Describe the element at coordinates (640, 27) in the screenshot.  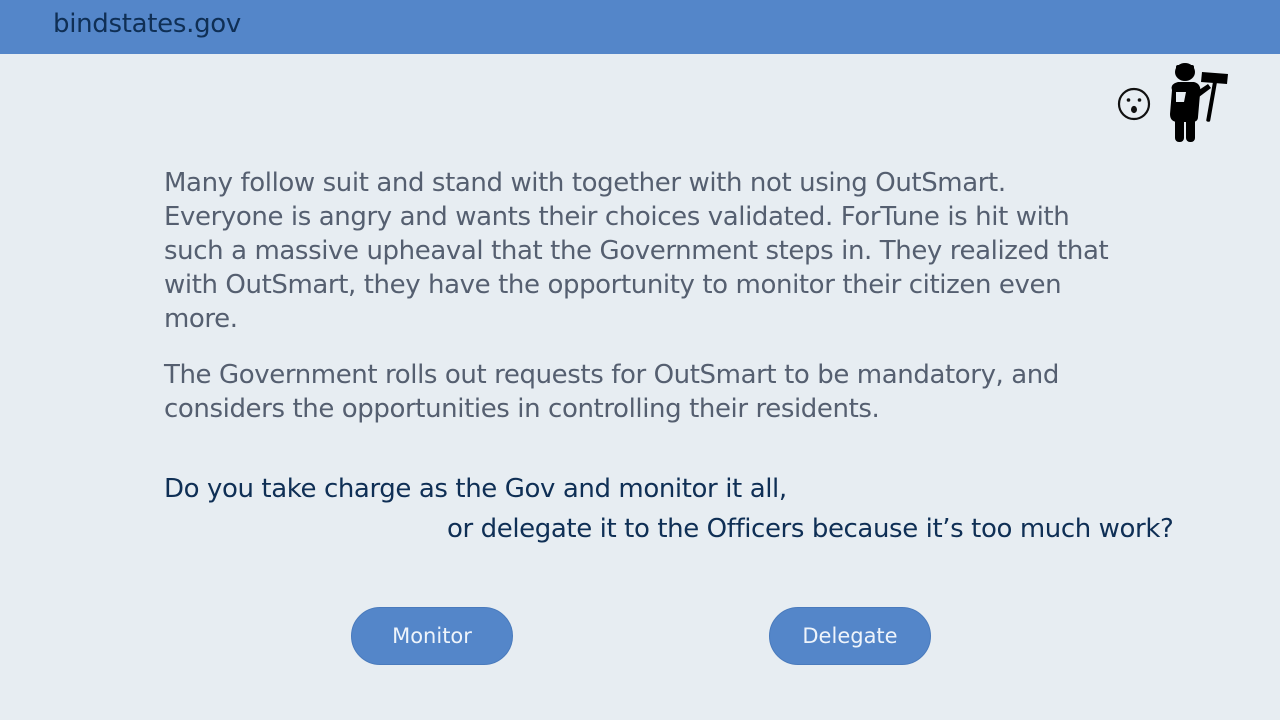
I see `header-bar: bindstates.gov` at that location.